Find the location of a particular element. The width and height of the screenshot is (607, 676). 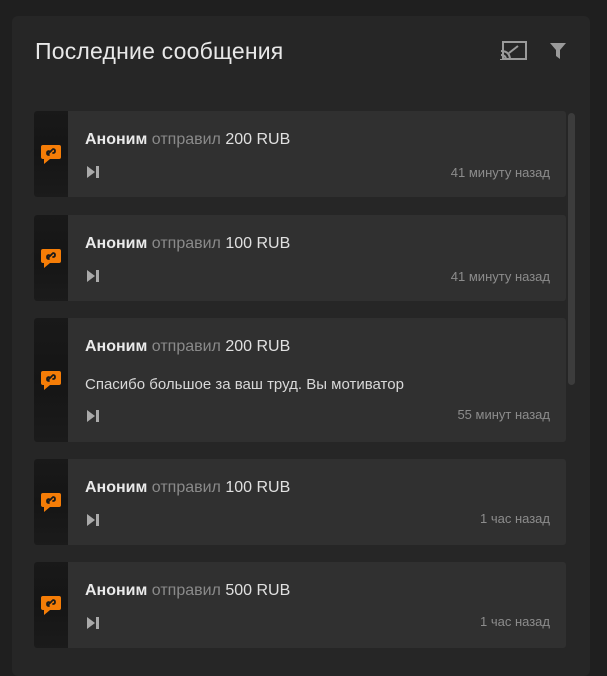

scrollbar is located at coordinates (571, 249).